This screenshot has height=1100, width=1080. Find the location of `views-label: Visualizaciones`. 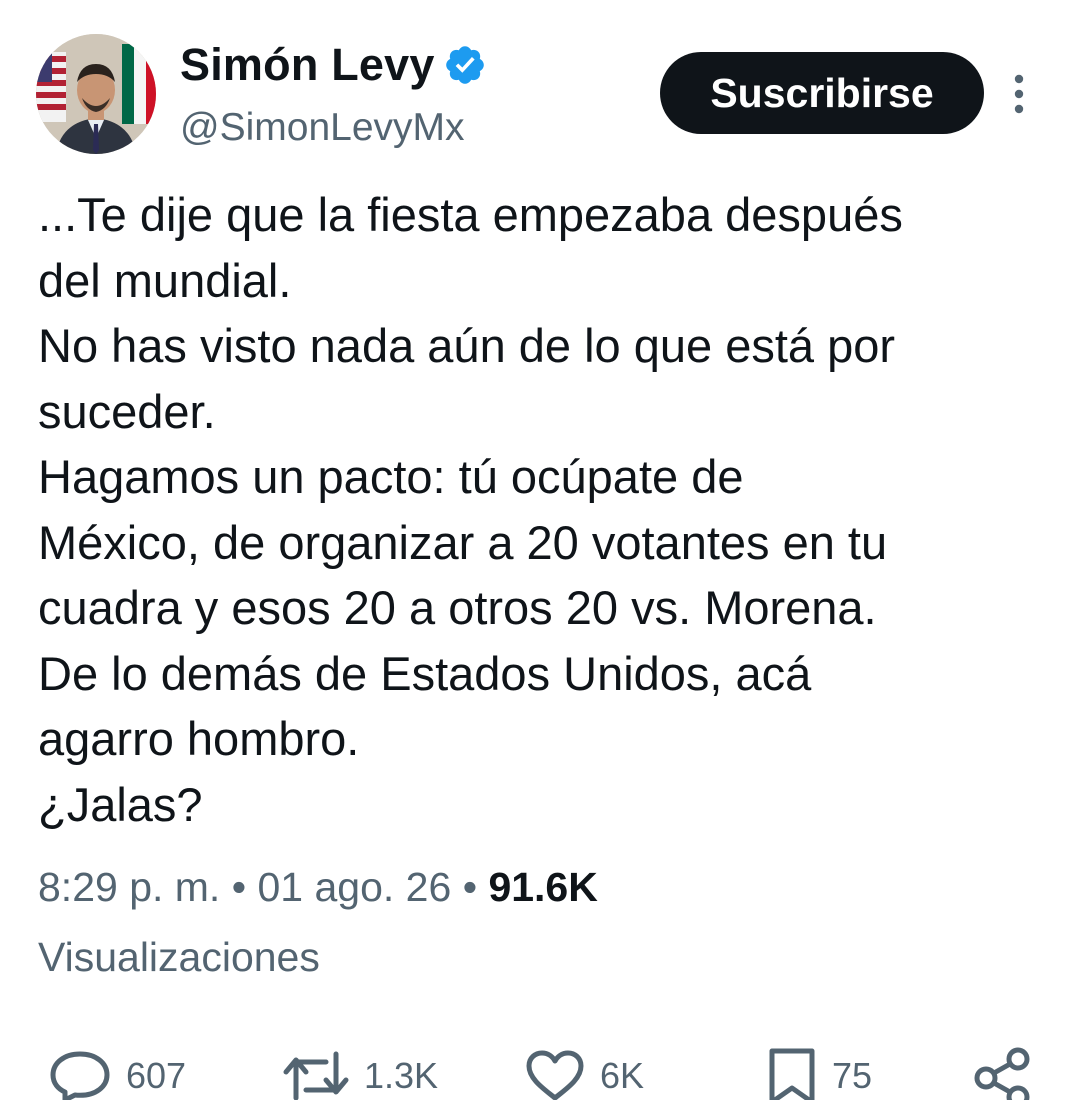

views-label: Visualizaciones is located at coordinates (179, 957).